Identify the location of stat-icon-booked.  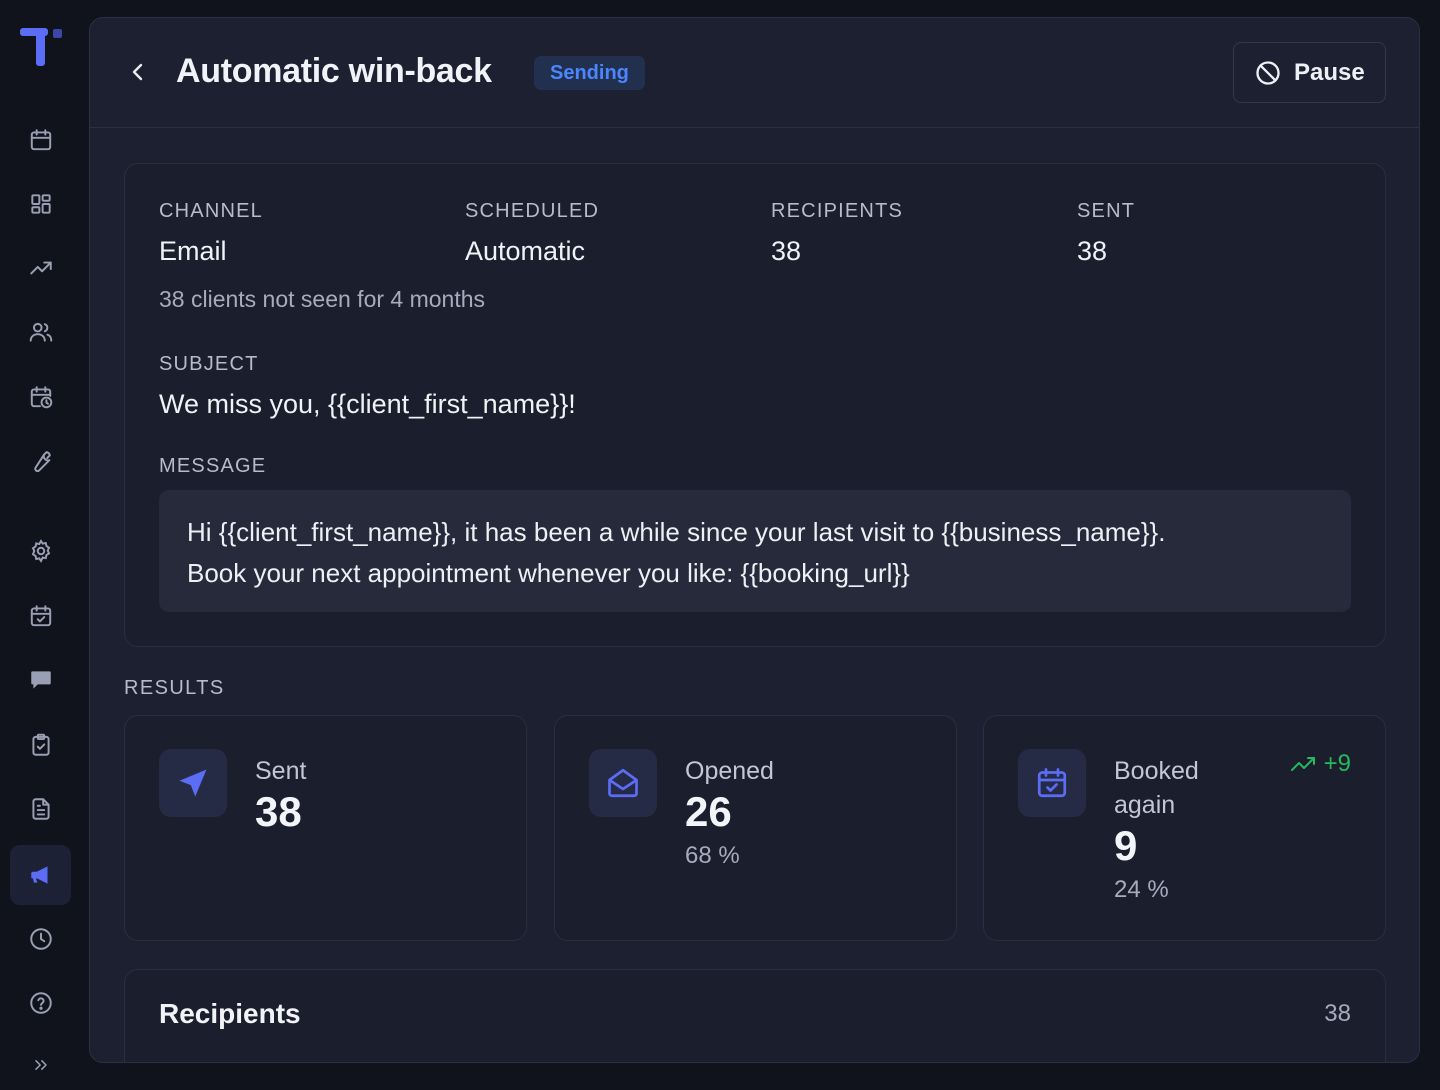
(1052, 783).